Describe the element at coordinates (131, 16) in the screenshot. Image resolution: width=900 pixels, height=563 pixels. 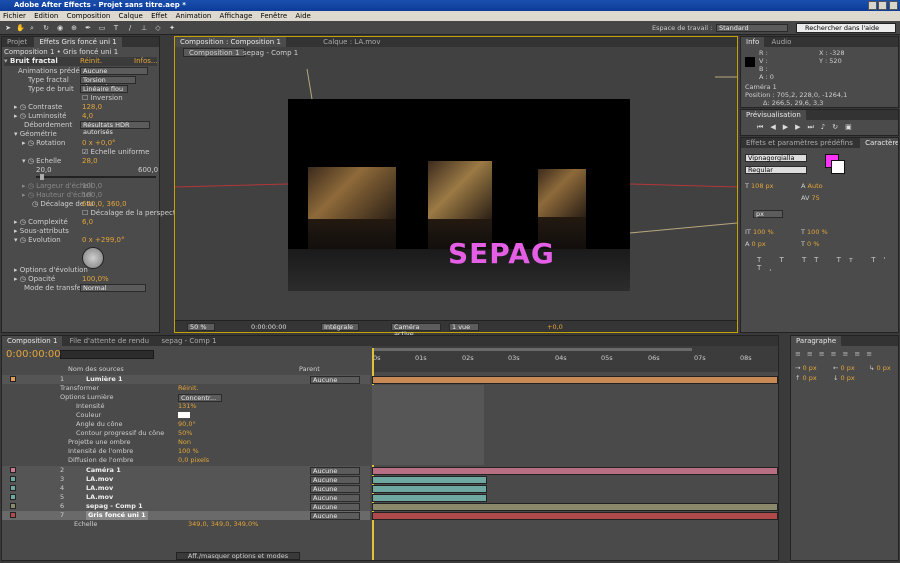
I see `menu-layer: Calque` at that location.